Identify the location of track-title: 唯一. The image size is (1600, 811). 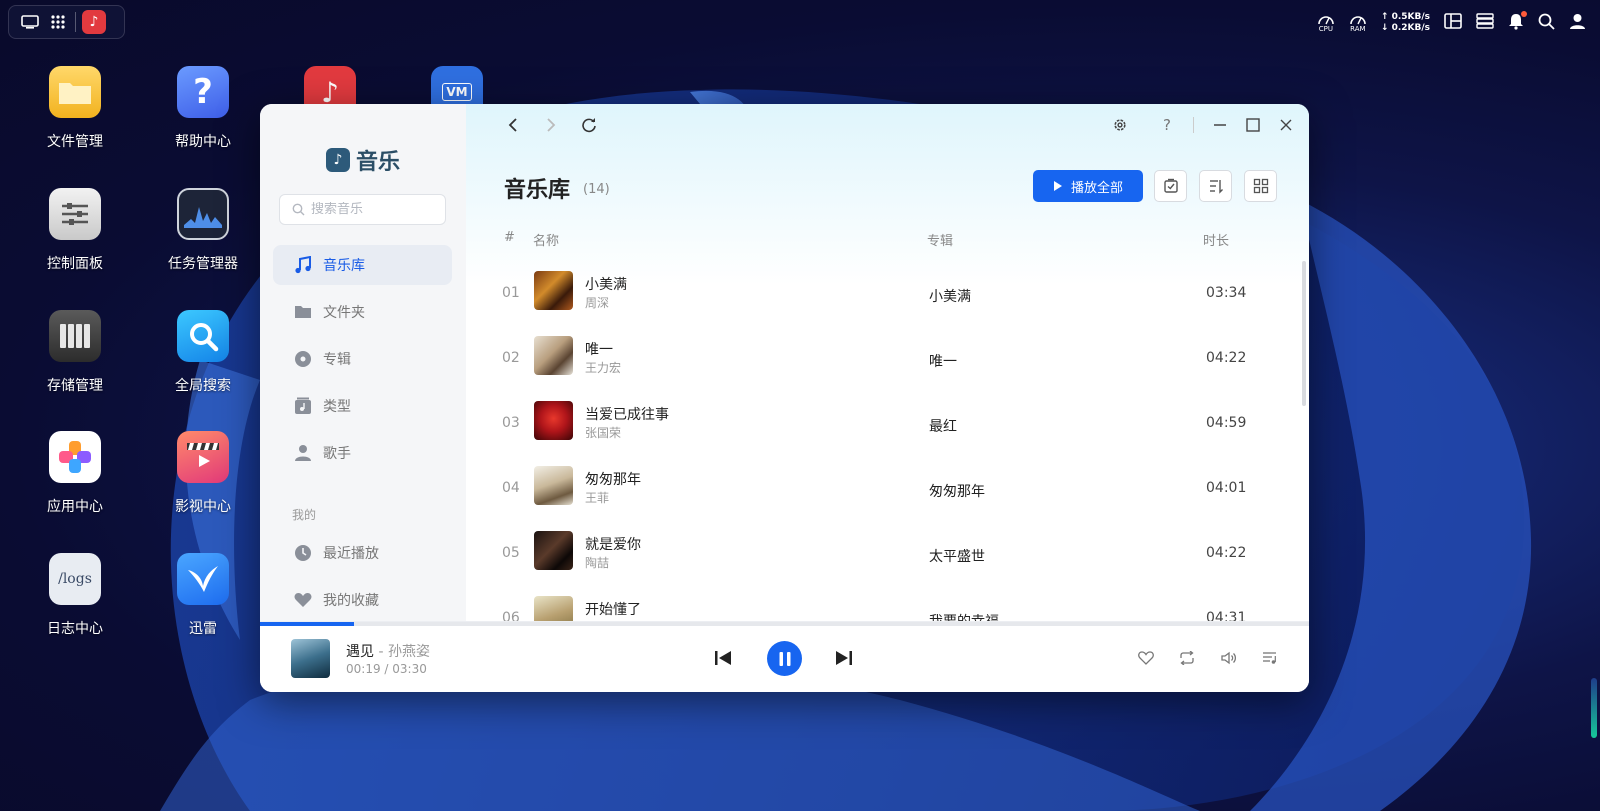
(599, 350).